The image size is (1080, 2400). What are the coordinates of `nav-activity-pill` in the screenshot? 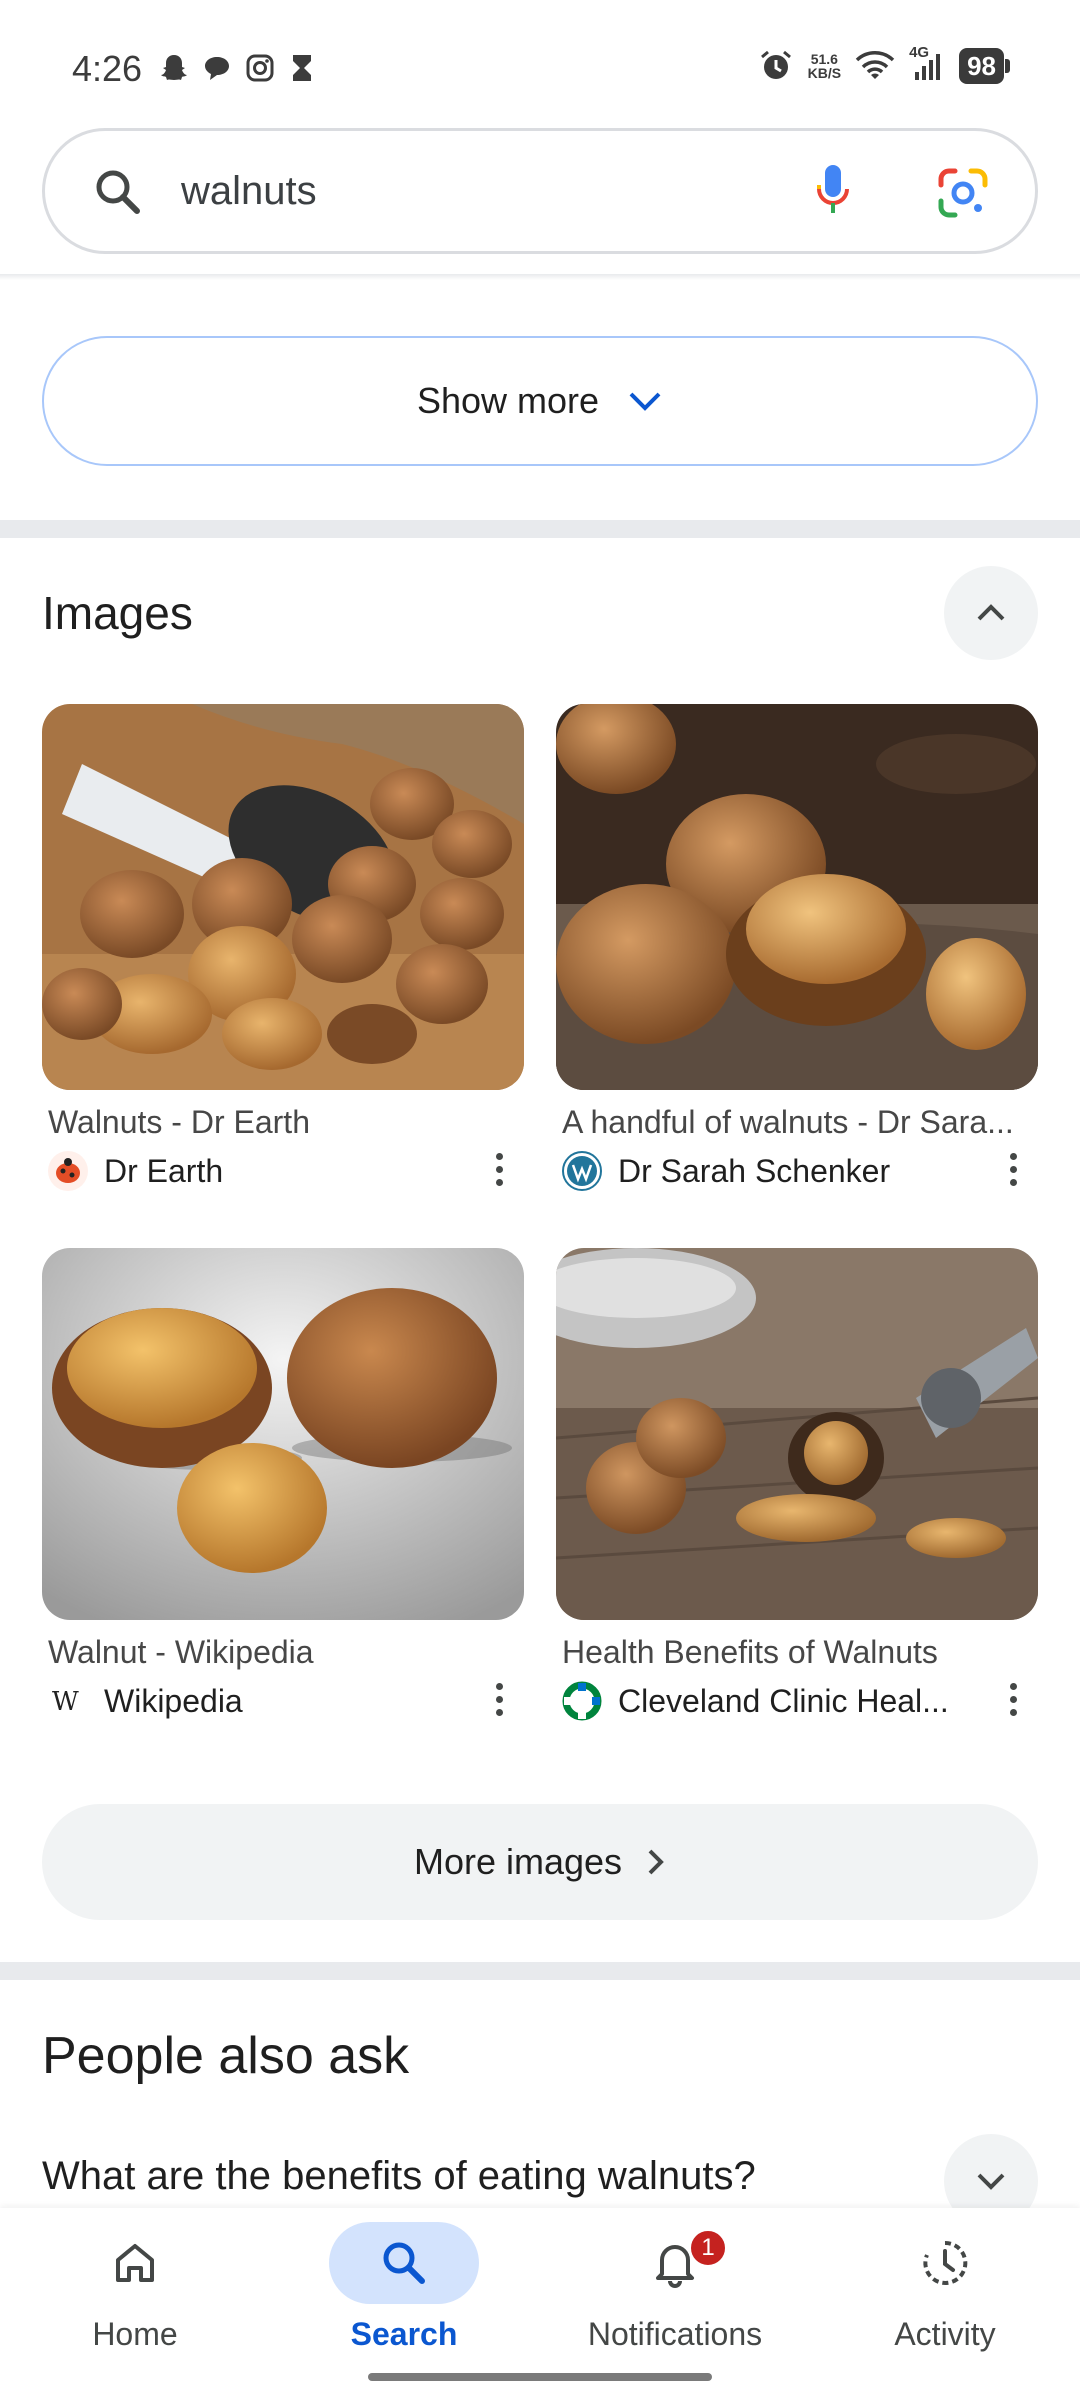 It's located at (945, 2263).